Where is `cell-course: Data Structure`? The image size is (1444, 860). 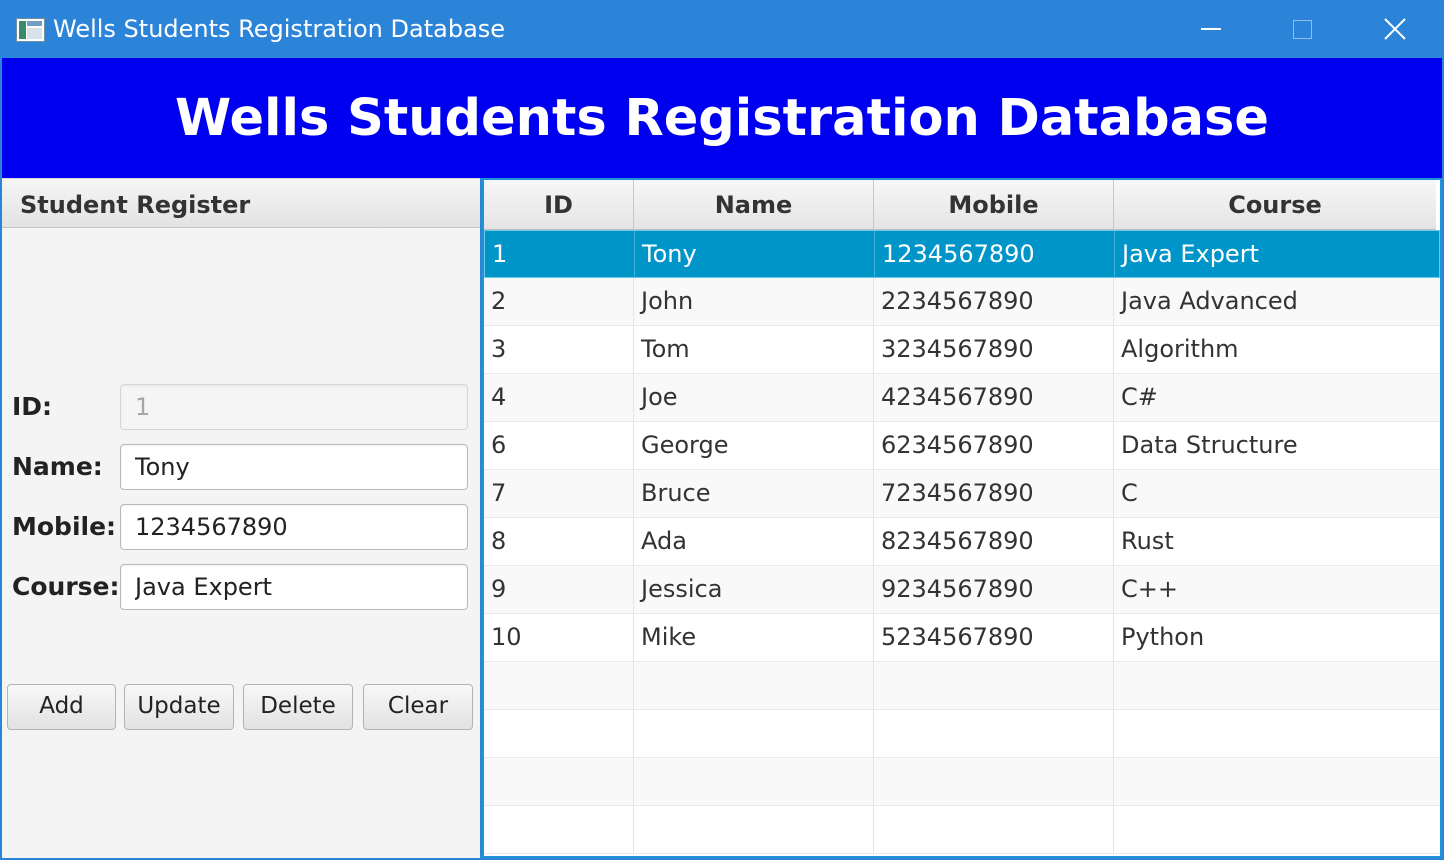 cell-course: Data Structure is located at coordinates (1277, 446).